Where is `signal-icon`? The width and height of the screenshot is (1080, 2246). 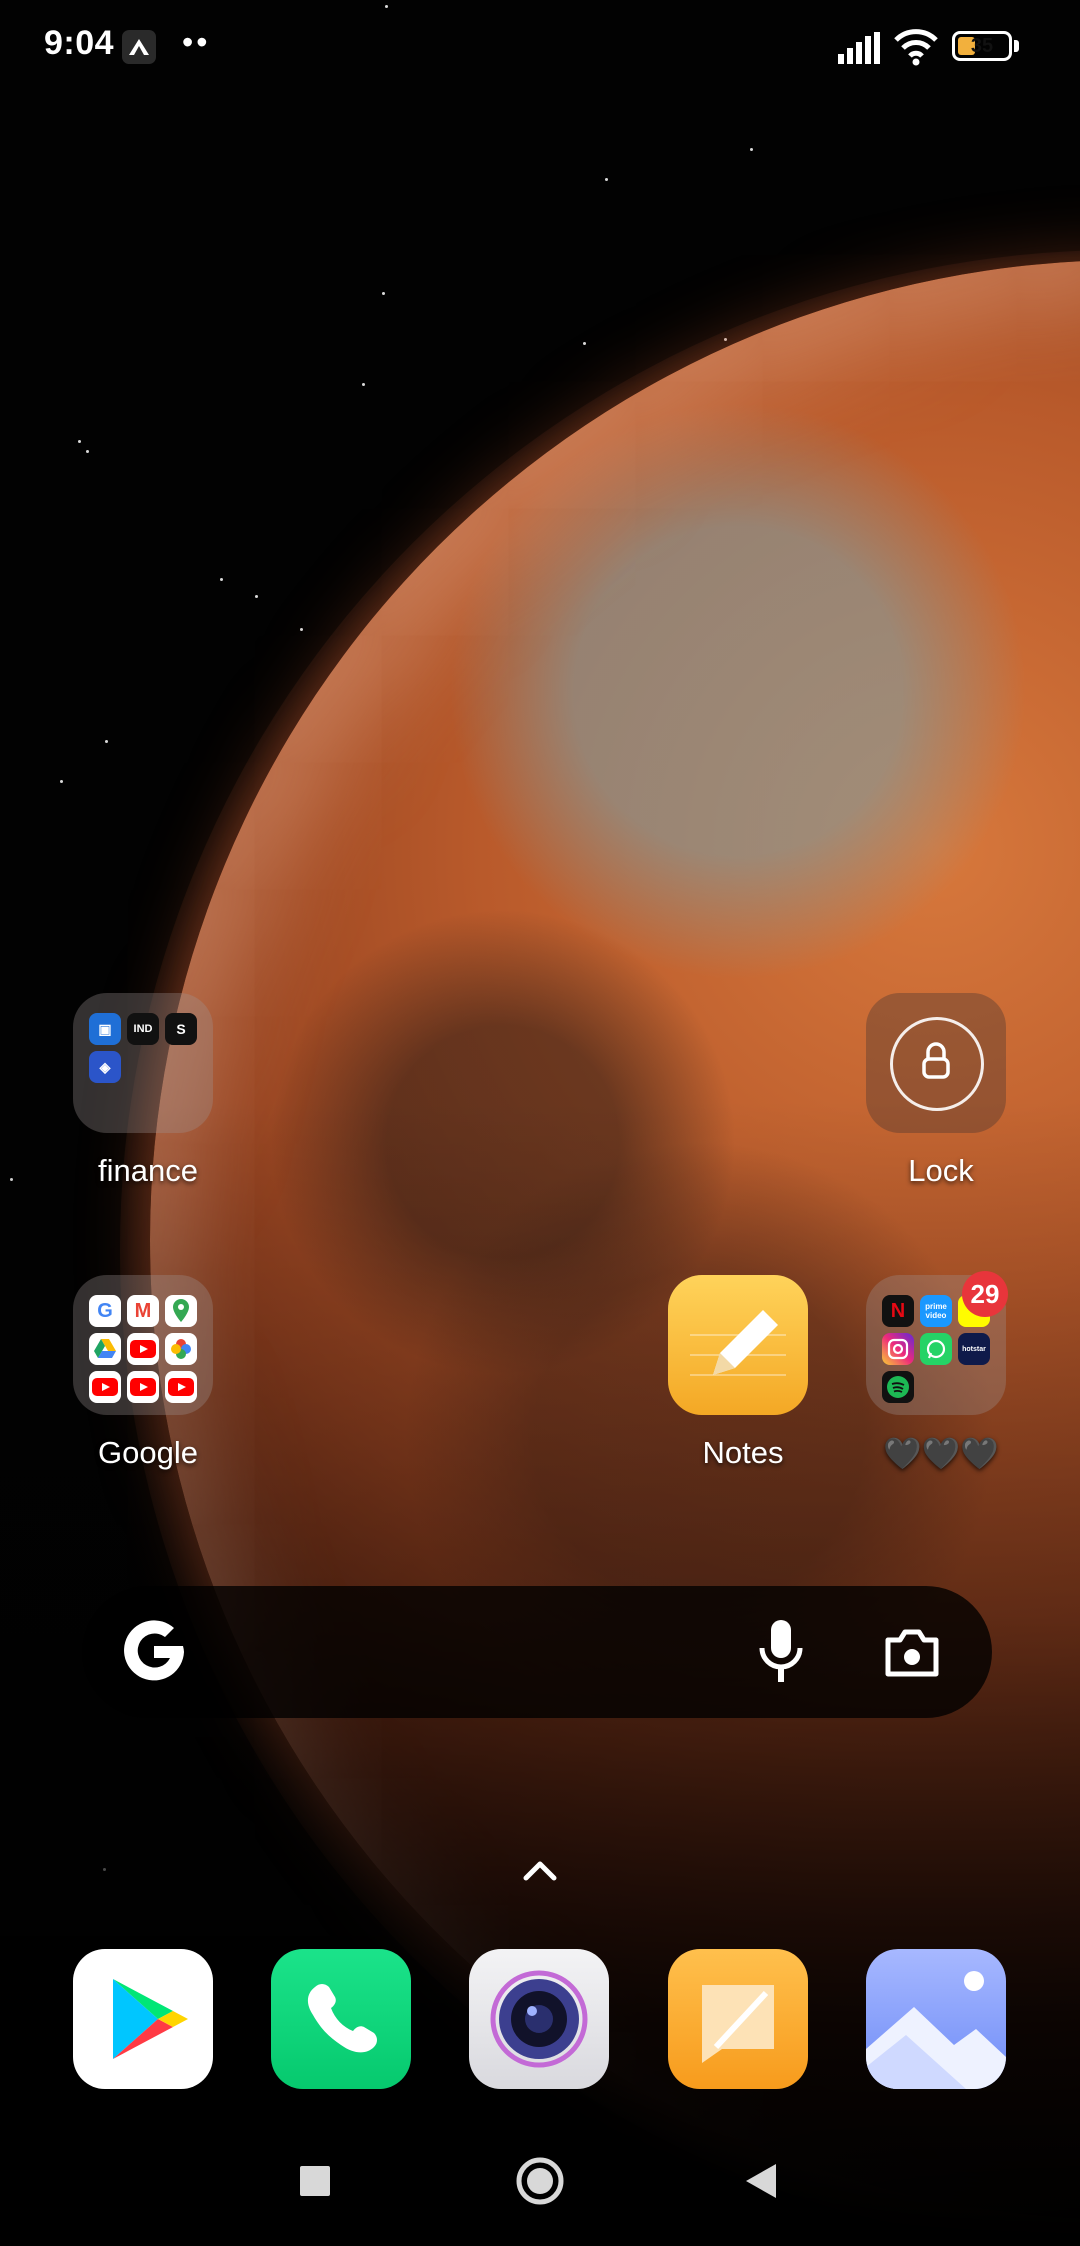
signal-icon is located at coordinates (859, 48).